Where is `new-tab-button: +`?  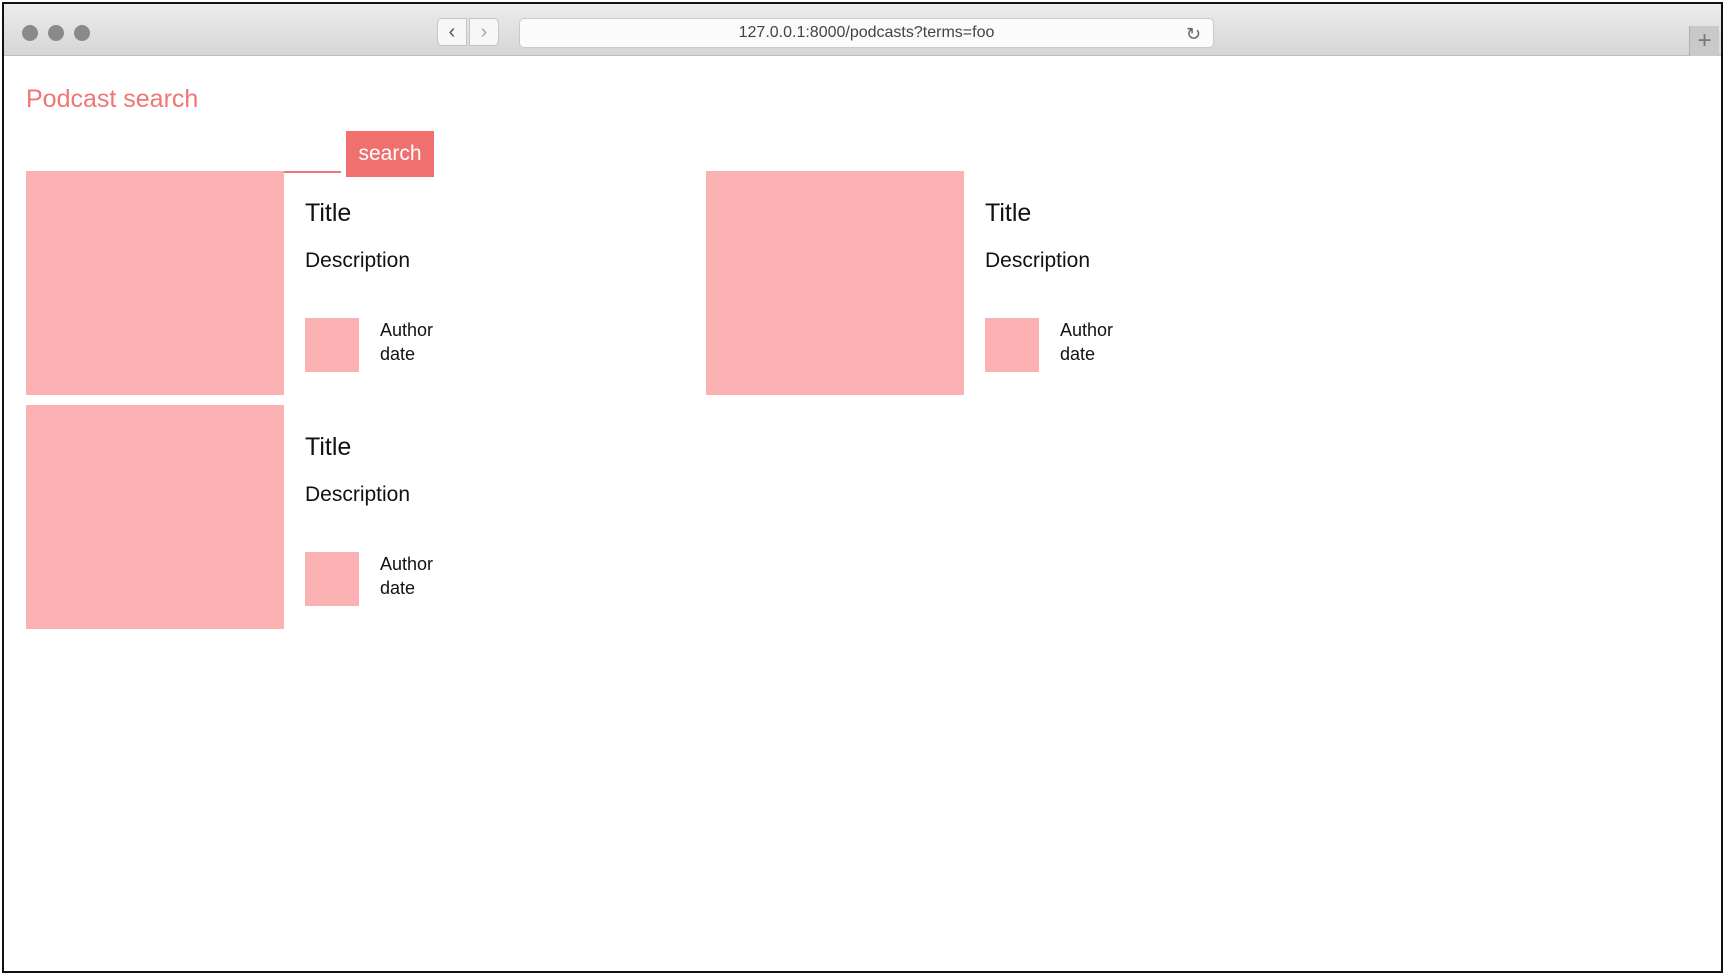 new-tab-button: + is located at coordinates (1704, 41).